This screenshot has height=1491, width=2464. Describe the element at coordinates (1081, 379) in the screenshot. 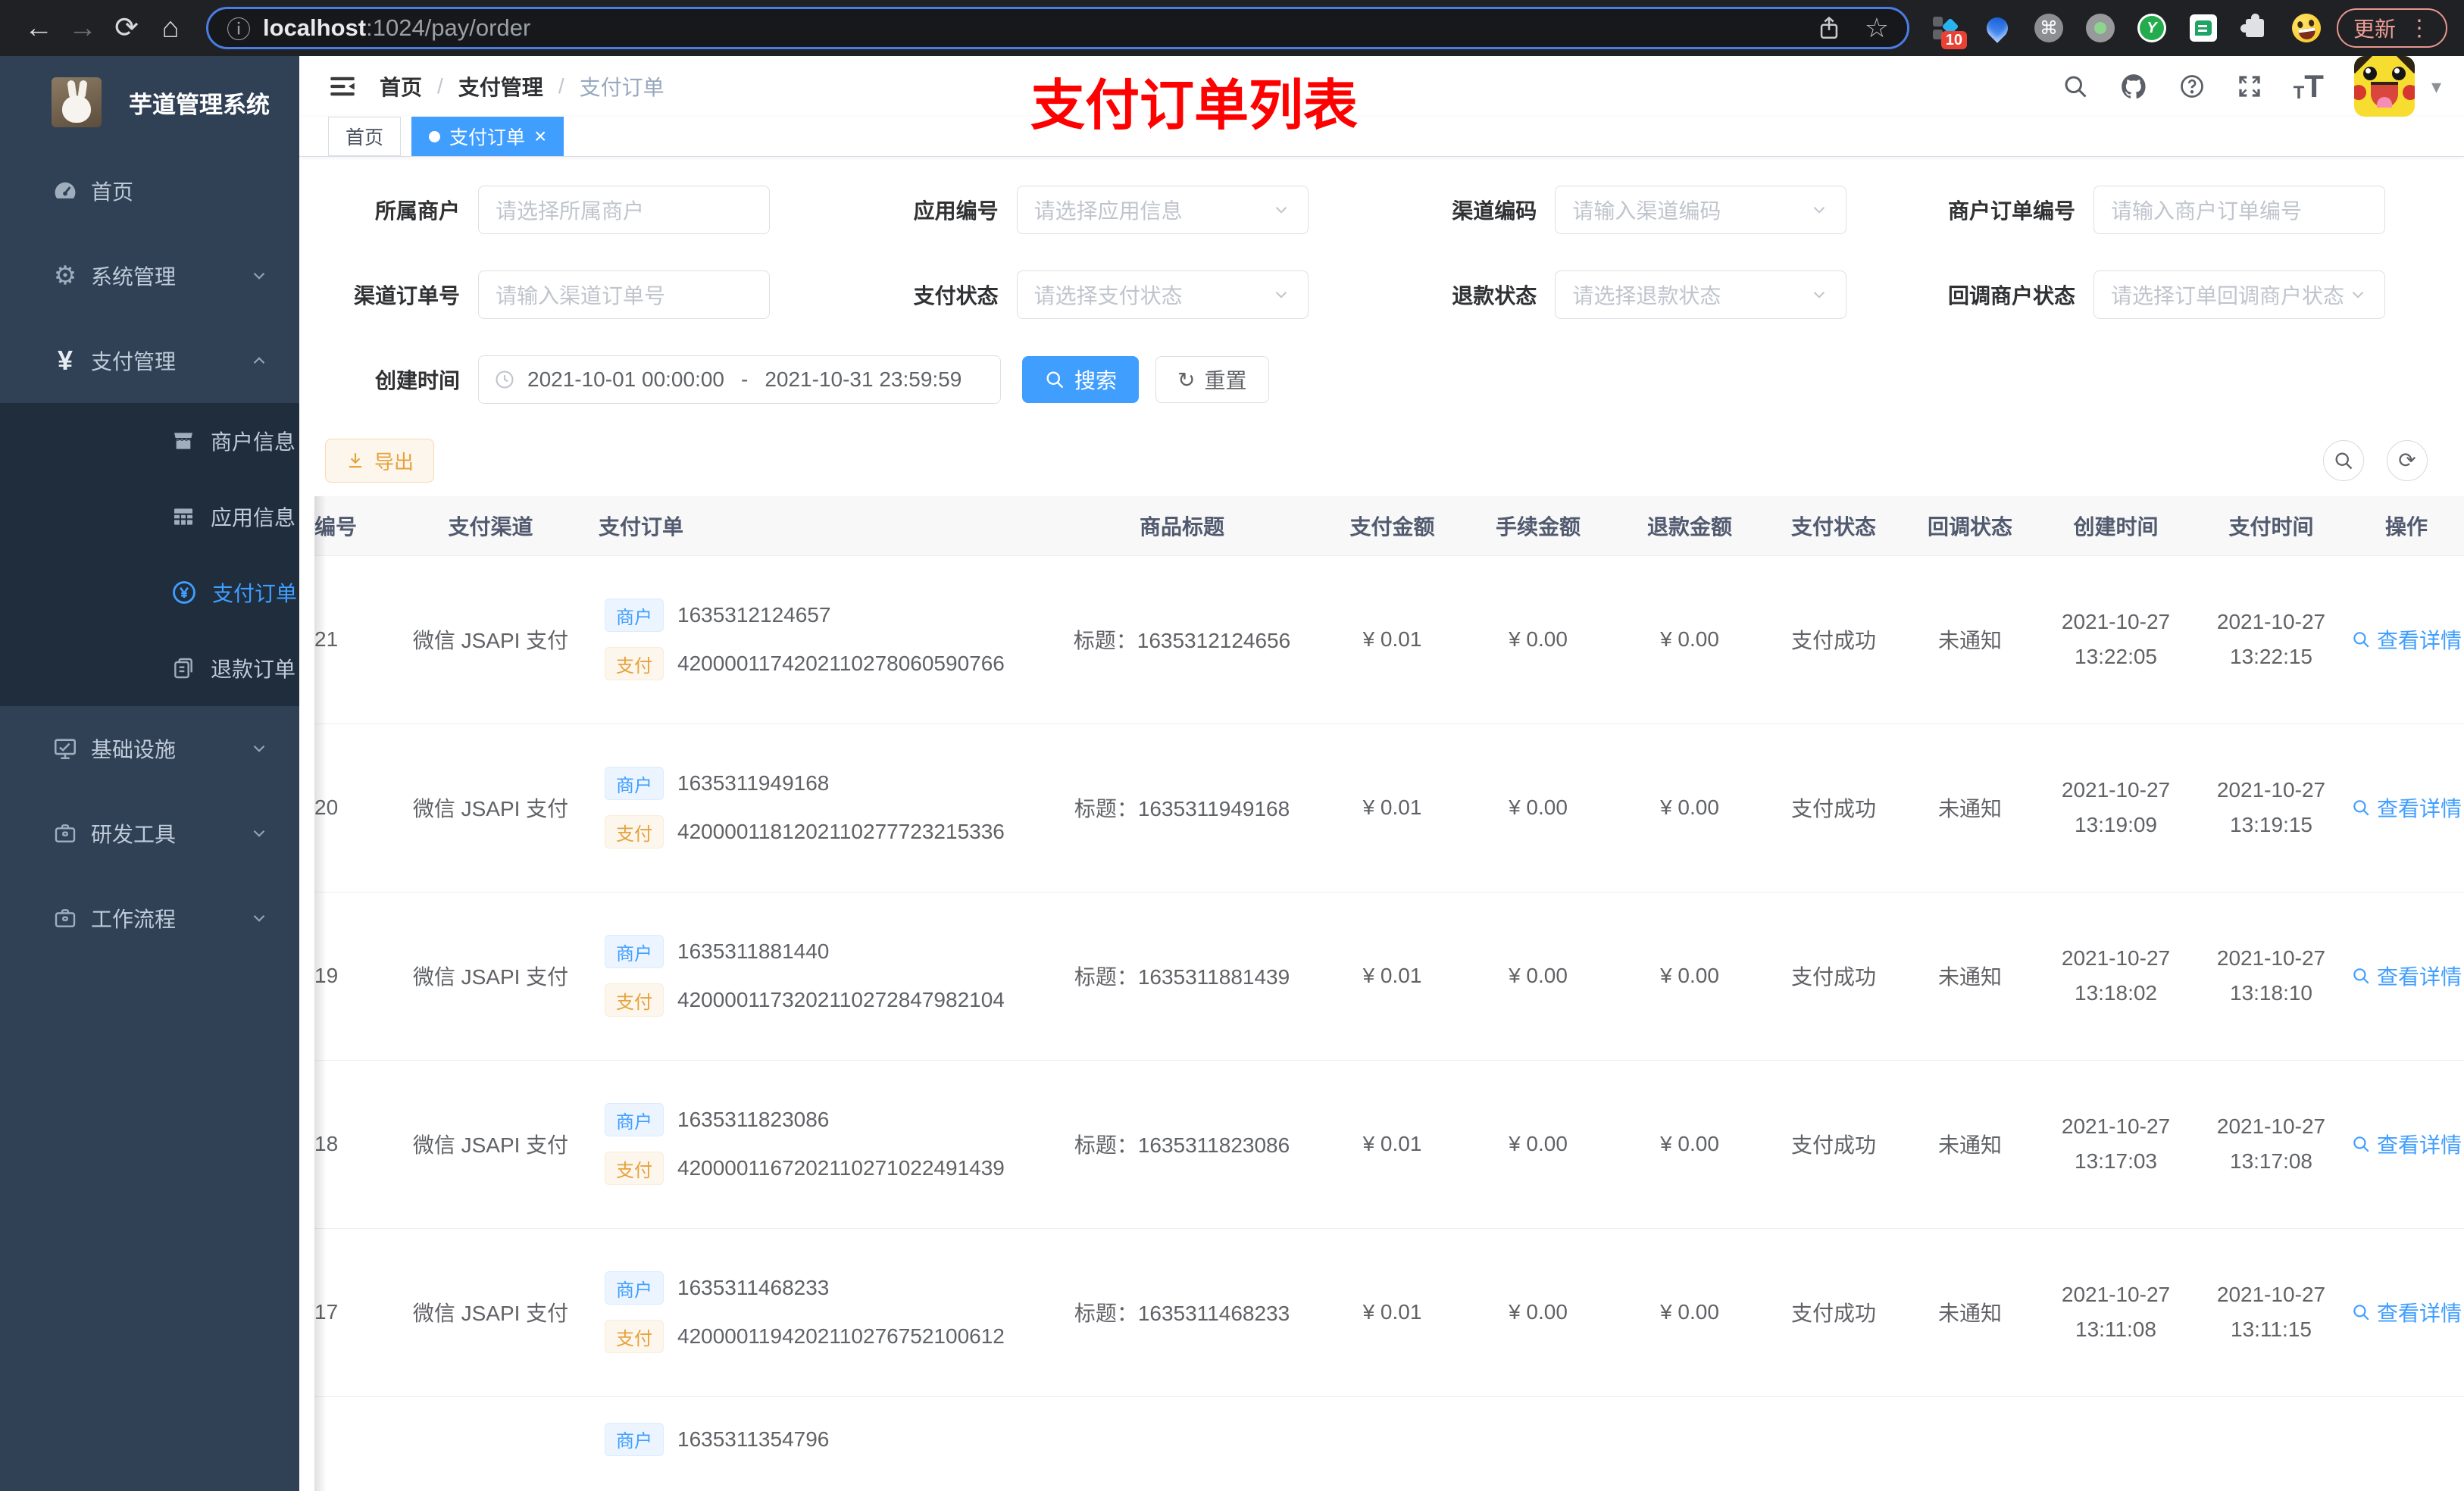

I see `search-button: 搜索` at that location.